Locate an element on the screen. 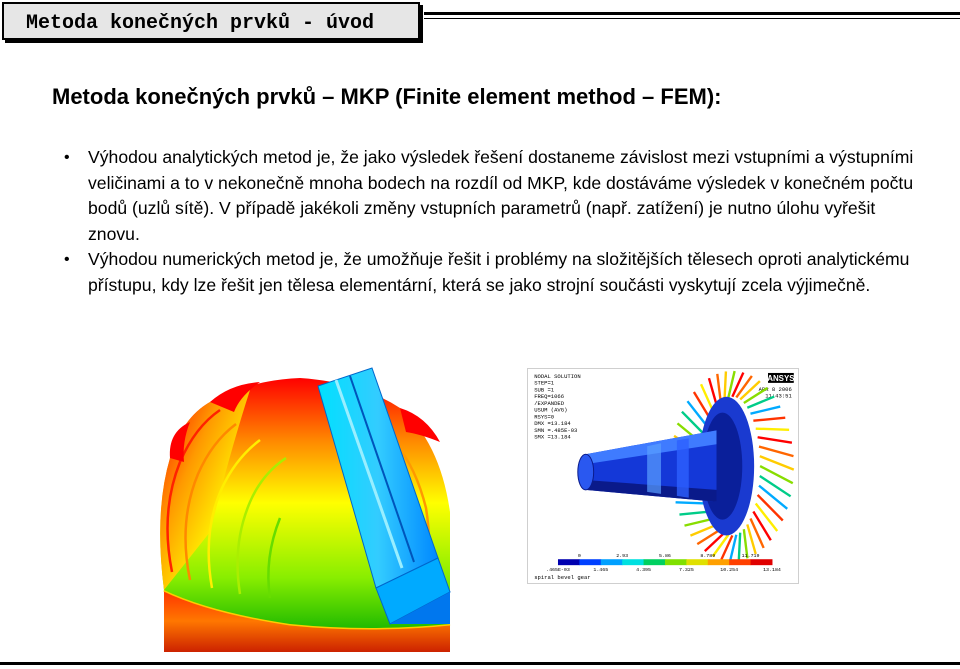 The height and width of the screenshot is (669, 960). ansys-color-legend is located at coordinates (665, 562).